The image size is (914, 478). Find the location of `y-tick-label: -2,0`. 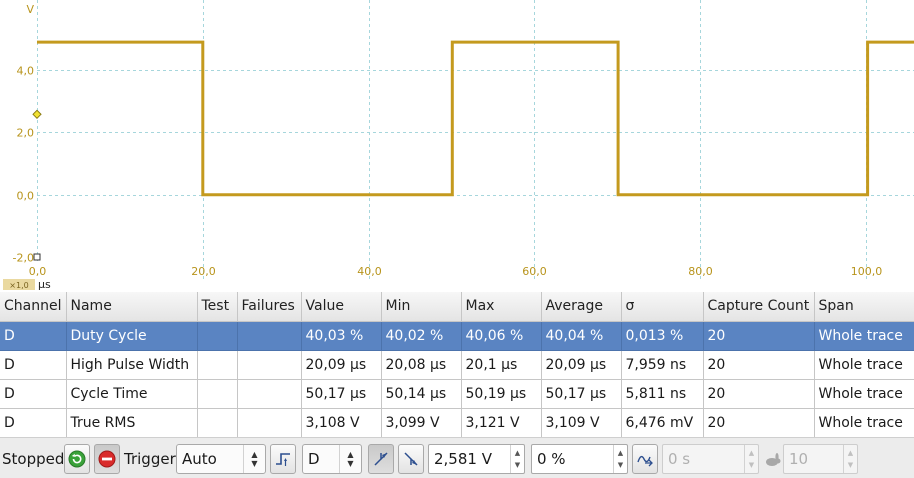

y-tick-label: -2,0 is located at coordinates (23, 258).